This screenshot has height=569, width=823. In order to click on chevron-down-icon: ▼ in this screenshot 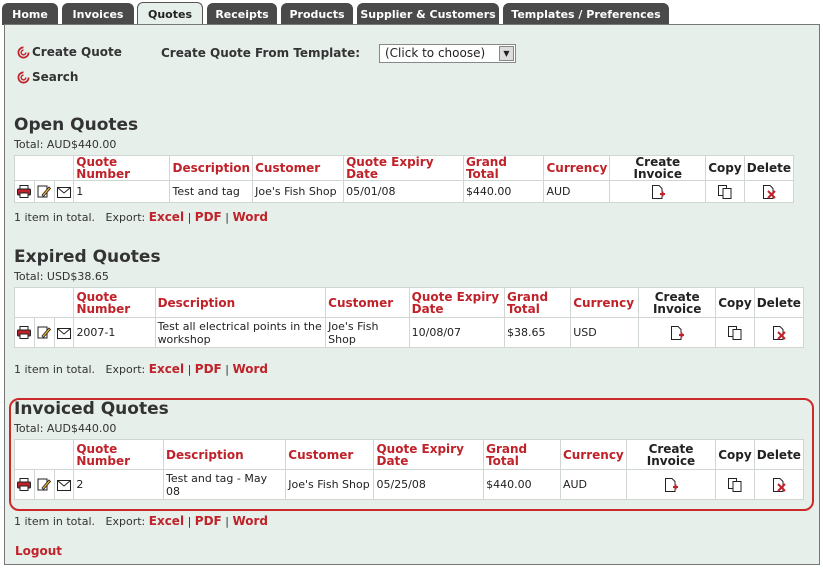, I will do `click(506, 53)`.